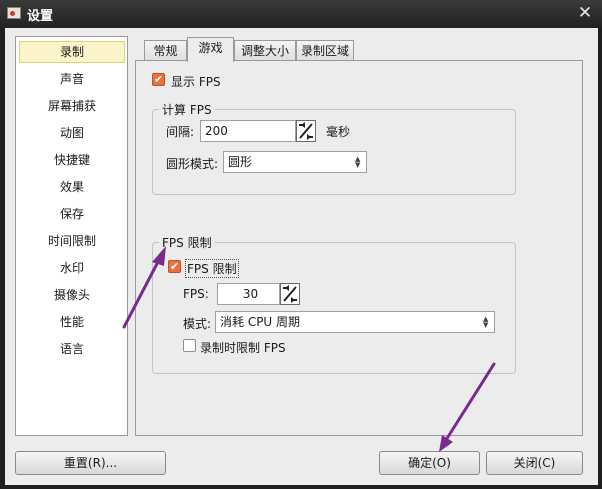 The height and width of the screenshot is (489, 602). I want to click on sidebar-item-performance: 性能, so click(72, 322).